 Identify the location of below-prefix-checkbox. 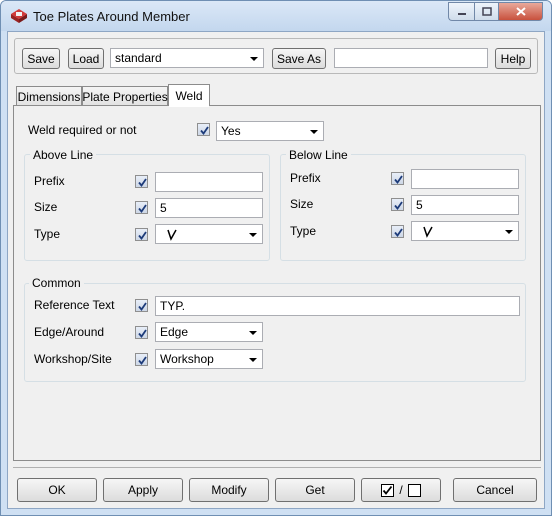
(397, 178).